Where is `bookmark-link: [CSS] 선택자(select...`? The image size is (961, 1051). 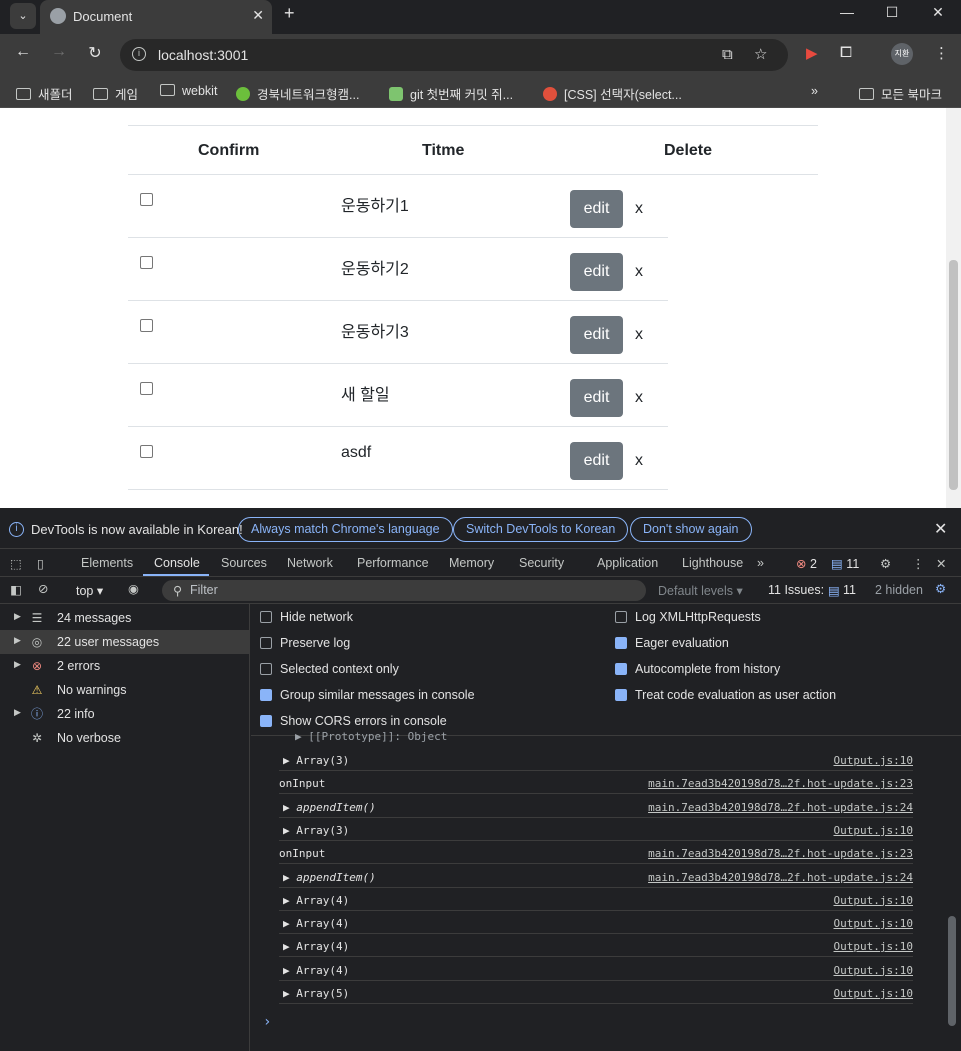
bookmark-link: [CSS] 선택자(select... is located at coordinates (612, 93).